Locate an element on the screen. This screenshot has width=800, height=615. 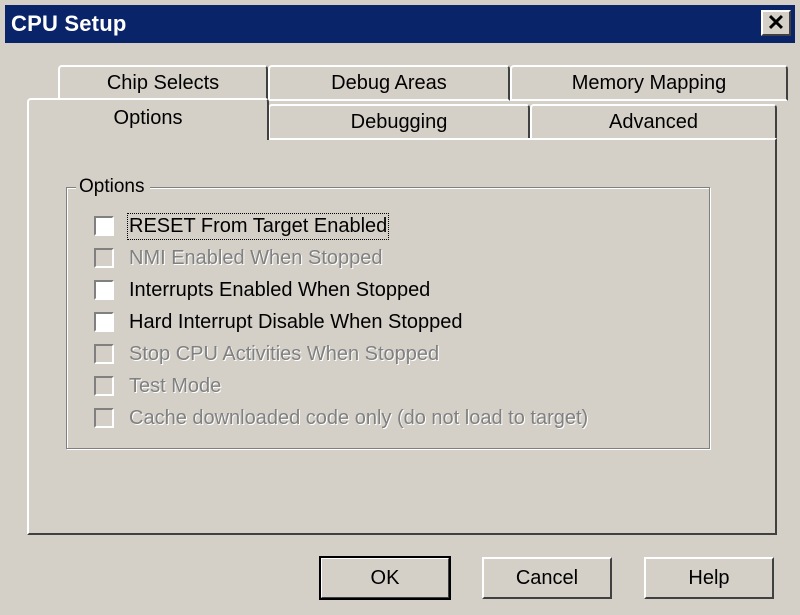
close-icon: ✕ is located at coordinates (776, 22).